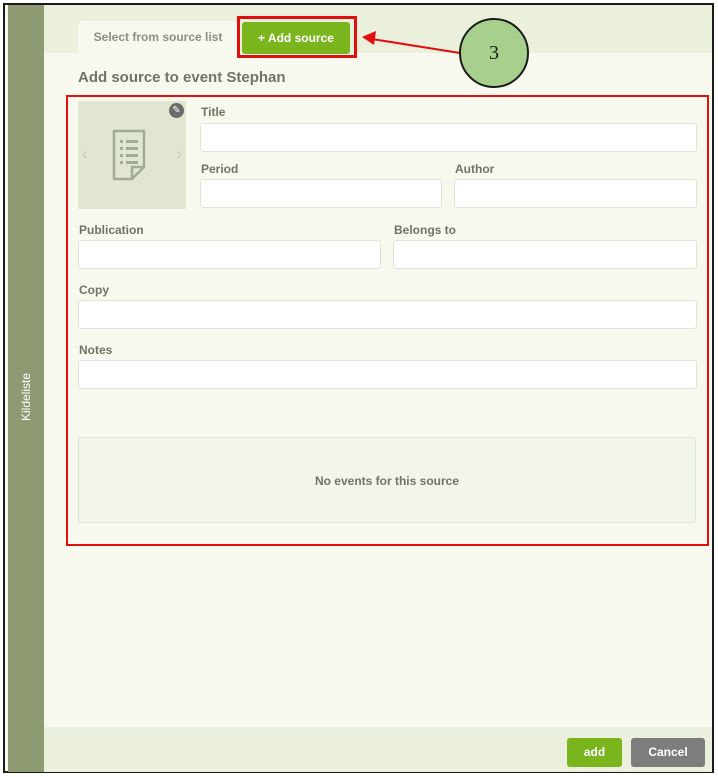 This screenshot has width=718, height=777. Describe the element at coordinates (158, 38) in the screenshot. I see `tab-select-from-source-list: Select from source list` at that location.